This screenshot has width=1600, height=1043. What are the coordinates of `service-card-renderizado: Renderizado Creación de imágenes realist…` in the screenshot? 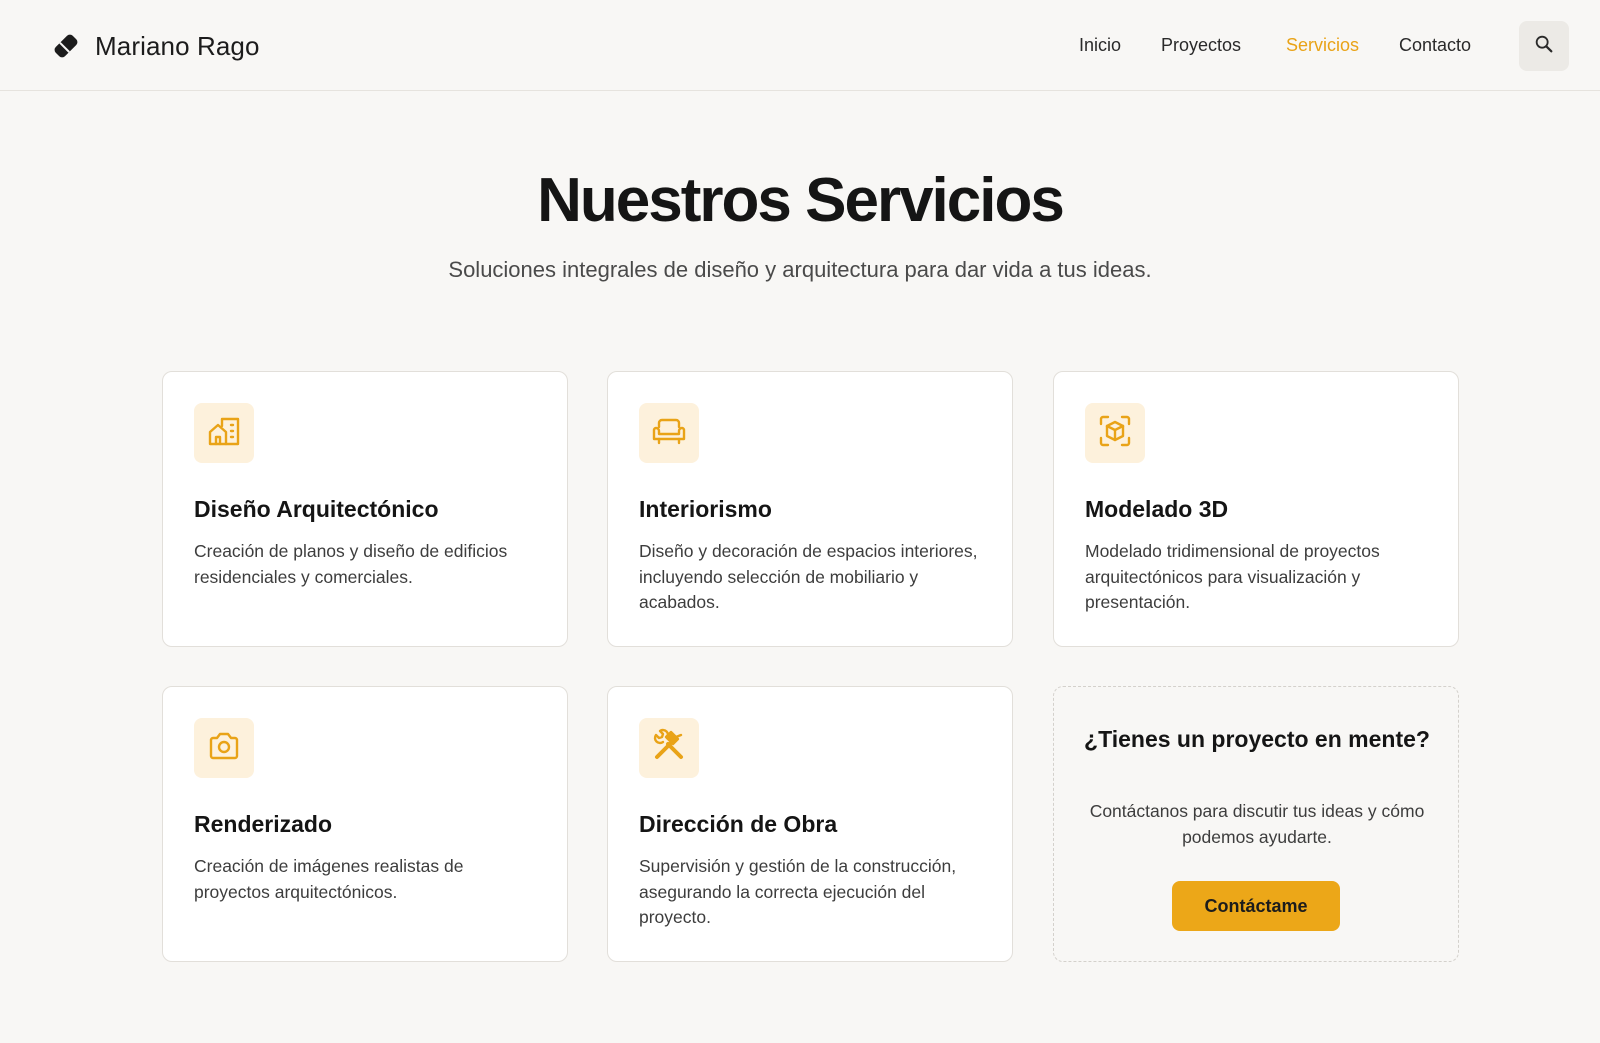 It's located at (365, 824).